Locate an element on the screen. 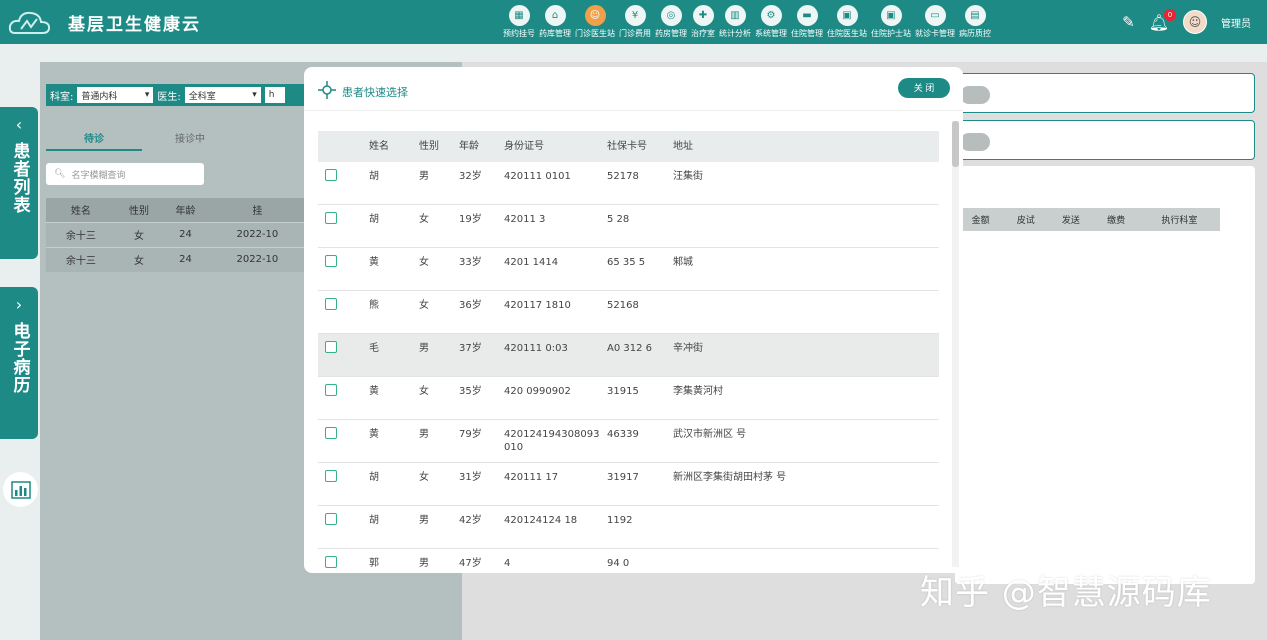 This screenshot has width=1267, height=640. search-icon: 🔍︎ is located at coordinates (60, 174).